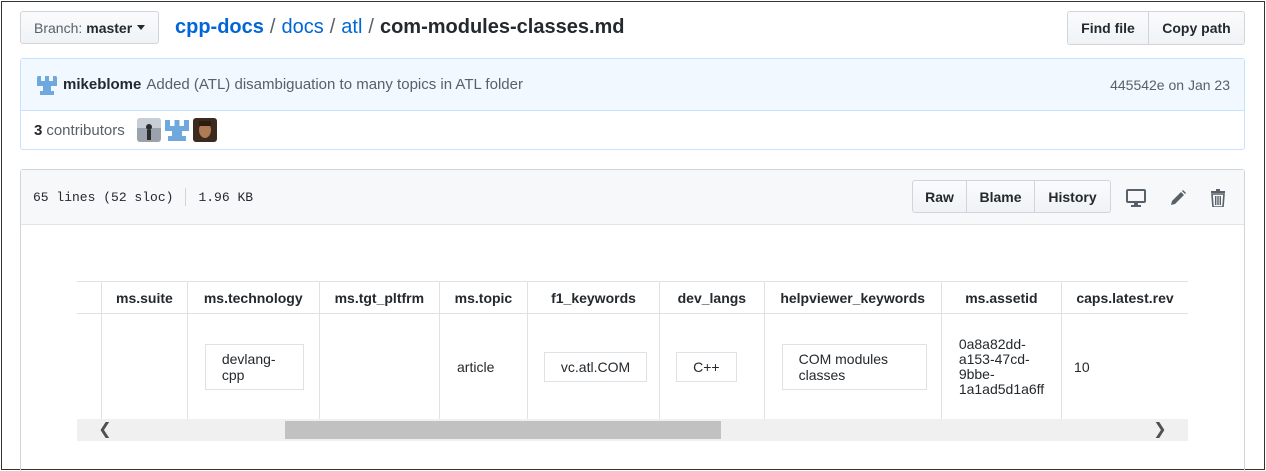 The width and height of the screenshot is (1266, 471). I want to click on file-line-count: 65 lines (52 sloc), so click(103, 197).